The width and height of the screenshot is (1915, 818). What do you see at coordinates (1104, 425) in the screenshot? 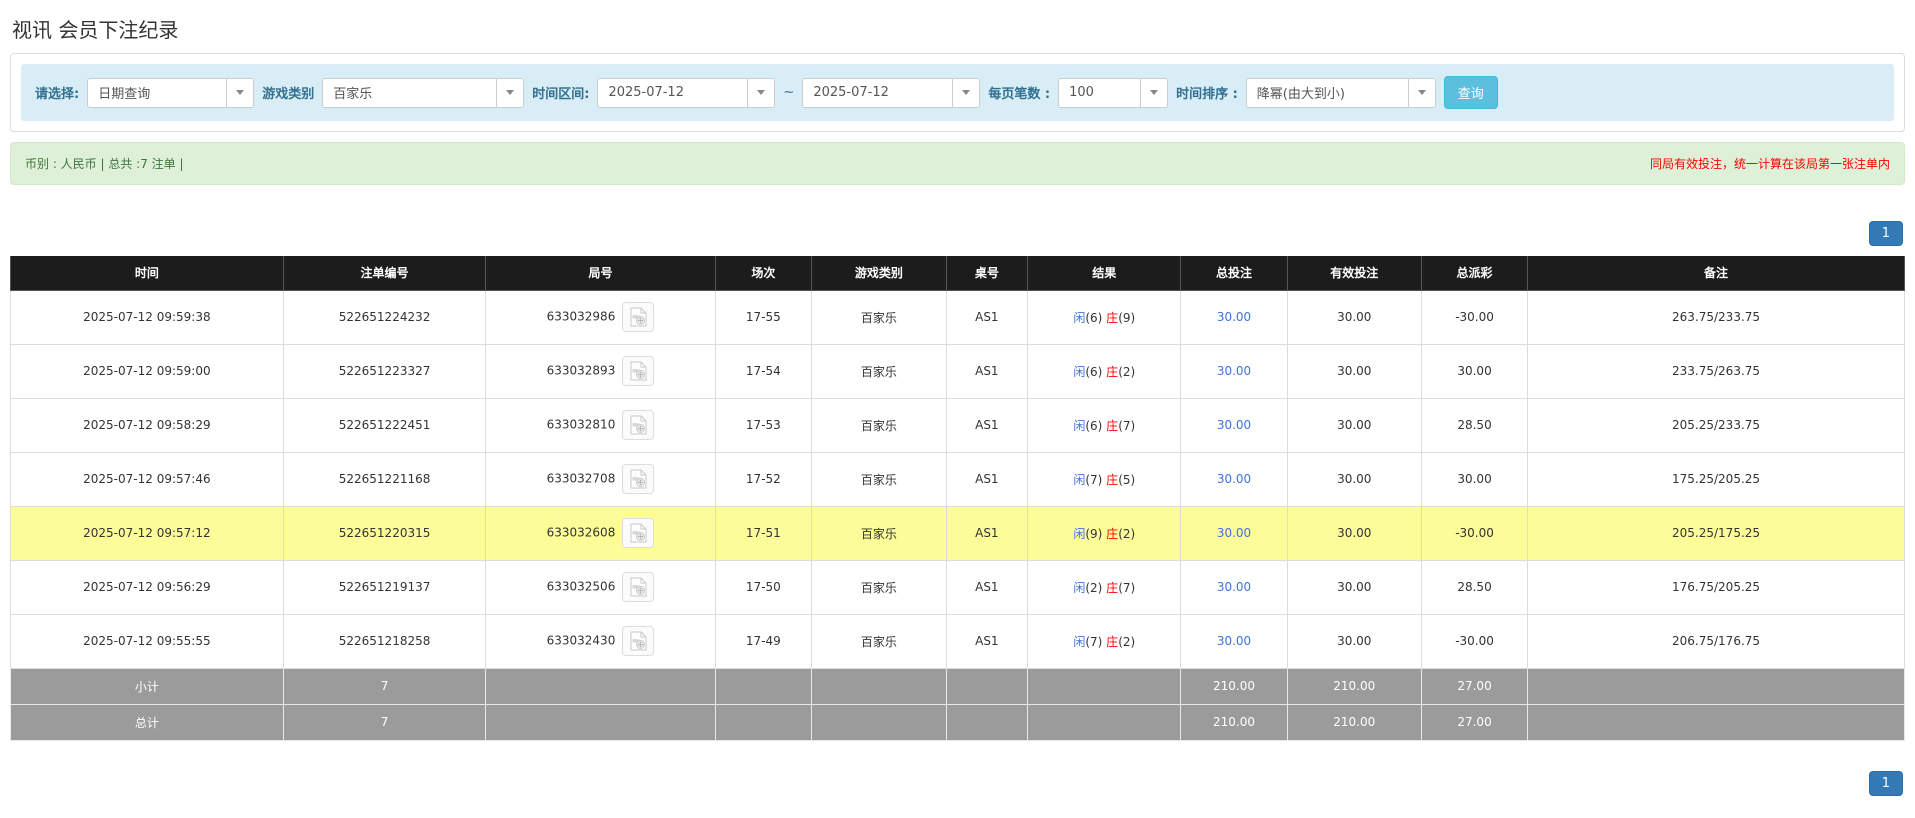
I see `result-cell: 闲(6) 庄(7)` at bounding box center [1104, 425].